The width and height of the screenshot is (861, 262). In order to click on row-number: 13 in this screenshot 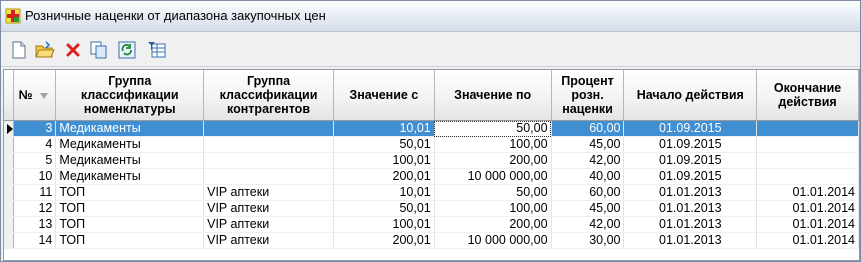, I will do `click(35, 224)`.